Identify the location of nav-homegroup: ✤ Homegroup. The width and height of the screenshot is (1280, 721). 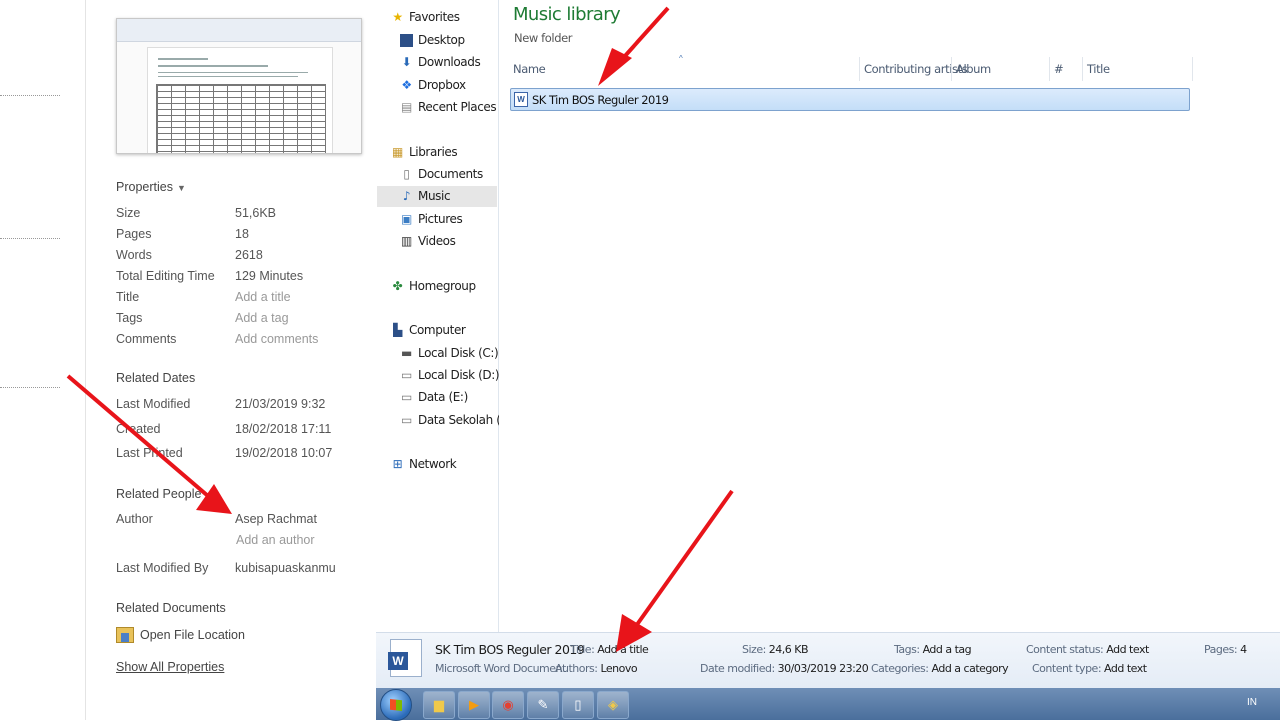
(433, 286).